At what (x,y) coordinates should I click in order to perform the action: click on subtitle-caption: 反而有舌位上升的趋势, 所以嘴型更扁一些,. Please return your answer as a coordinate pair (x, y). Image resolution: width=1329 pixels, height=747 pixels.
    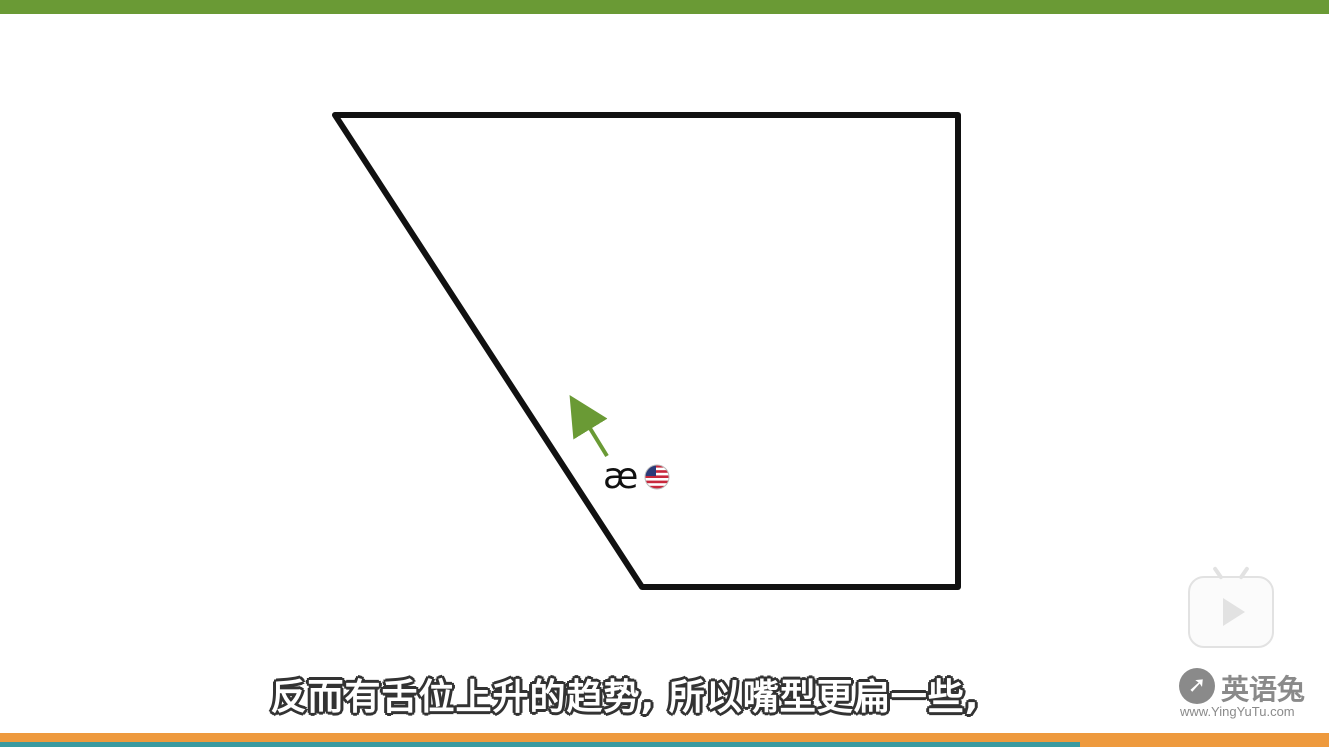
    Looking at the image, I should click on (625, 697).